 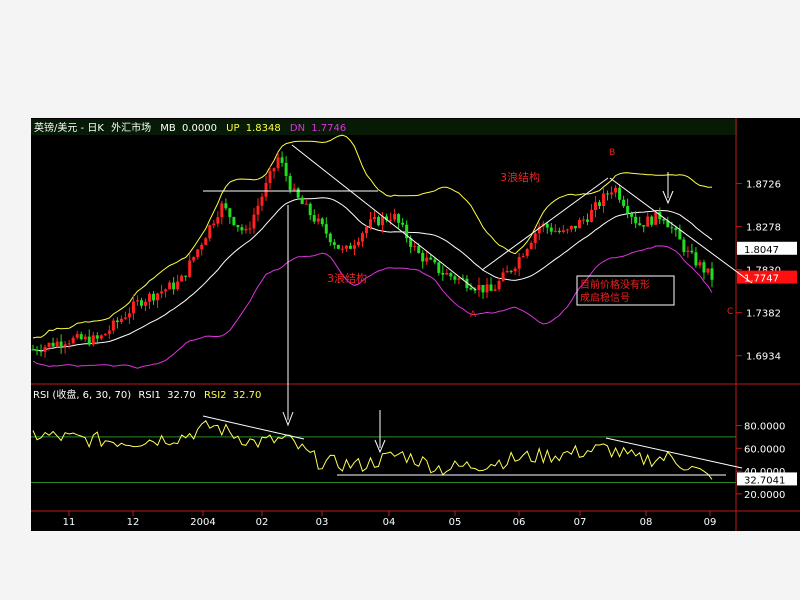 What do you see at coordinates (764, 480) in the screenshot?
I see `rsi-value-label: 32.7041` at bounding box center [764, 480].